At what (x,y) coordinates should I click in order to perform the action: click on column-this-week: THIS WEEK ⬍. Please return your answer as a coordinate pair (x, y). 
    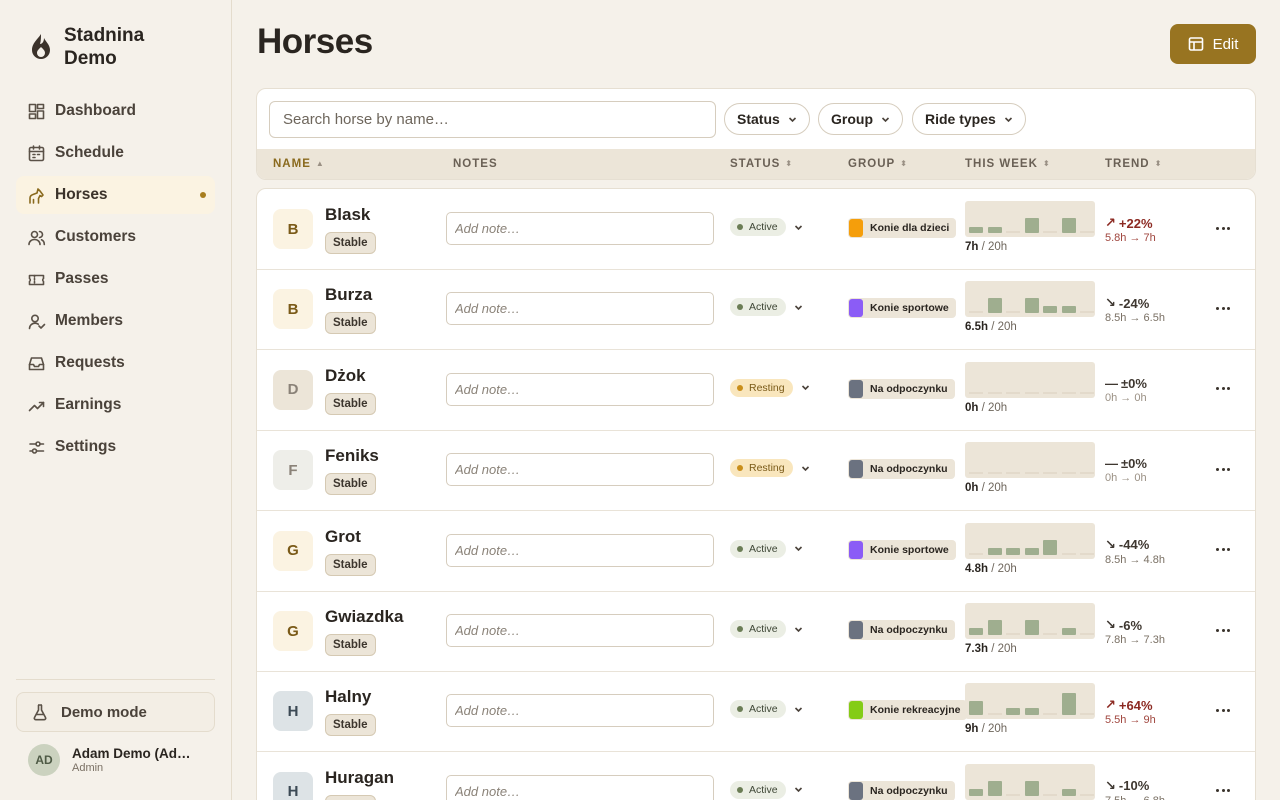
    Looking at the image, I should click on (1008, 164).